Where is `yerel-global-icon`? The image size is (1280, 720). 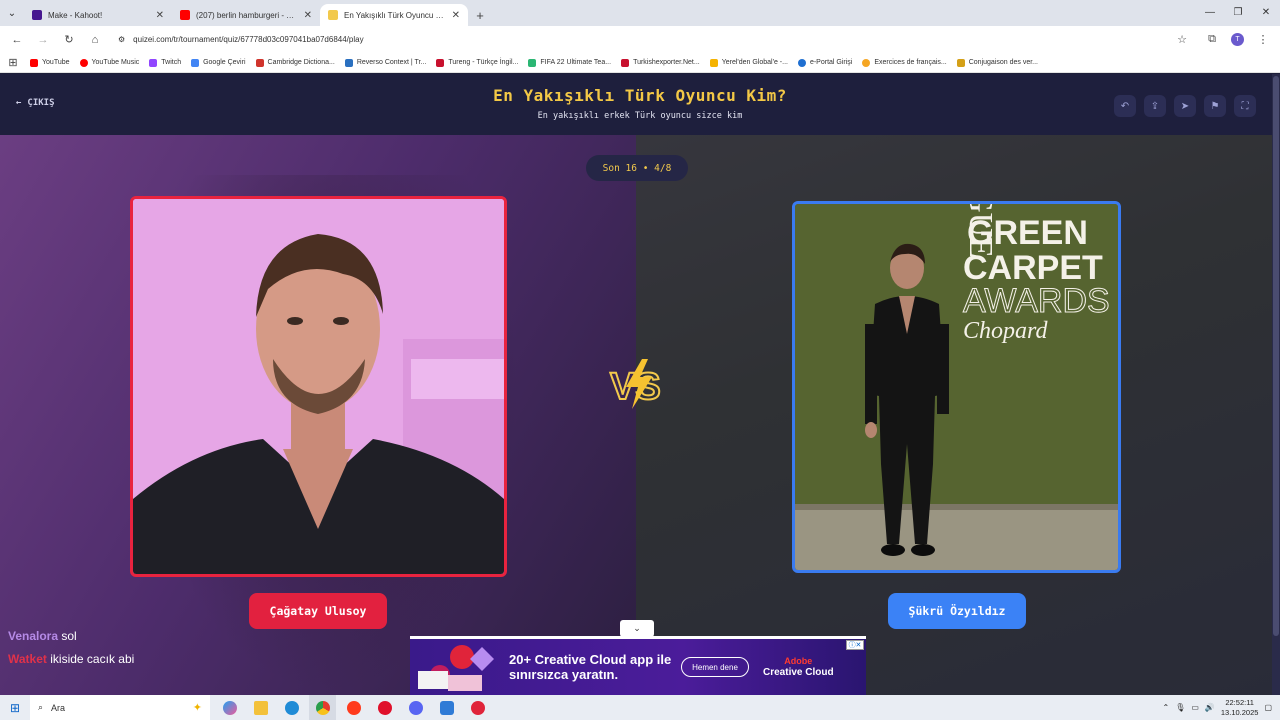
yerel-global-icon is located at coordinates (713, 62).